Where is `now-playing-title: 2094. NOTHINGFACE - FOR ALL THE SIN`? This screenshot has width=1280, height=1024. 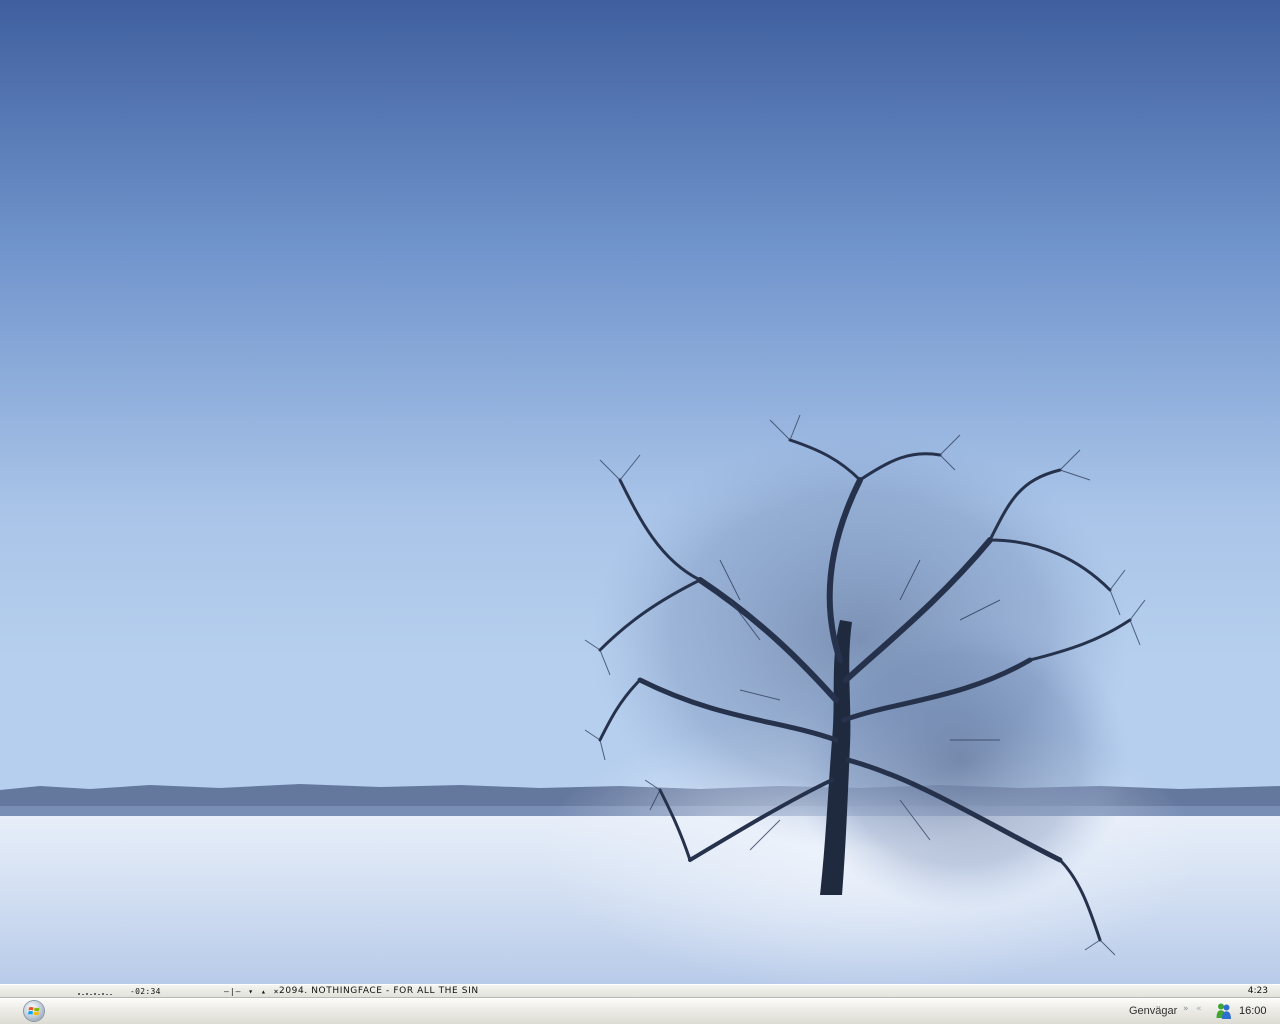
now-playing-title: 2094. NOTHINGFACE - FOR ALL THE SIN is located at coordinates (379, 991).